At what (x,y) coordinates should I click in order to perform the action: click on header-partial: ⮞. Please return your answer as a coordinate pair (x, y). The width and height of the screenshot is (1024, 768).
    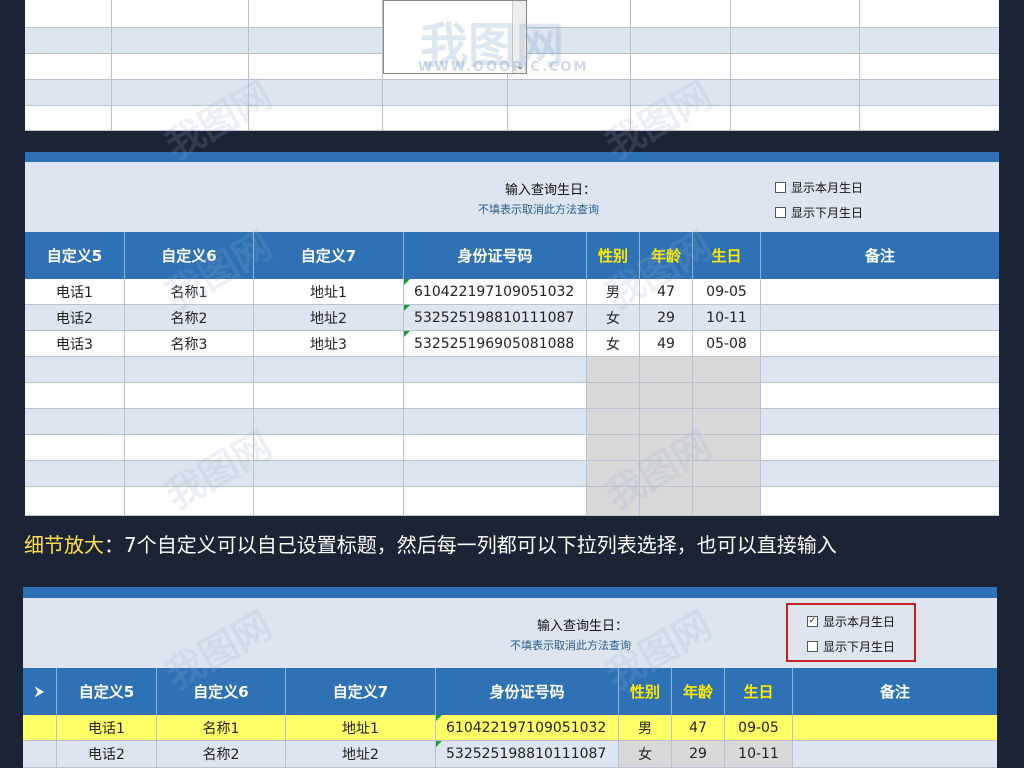
    Looking at the image, I should click on (40, 691).